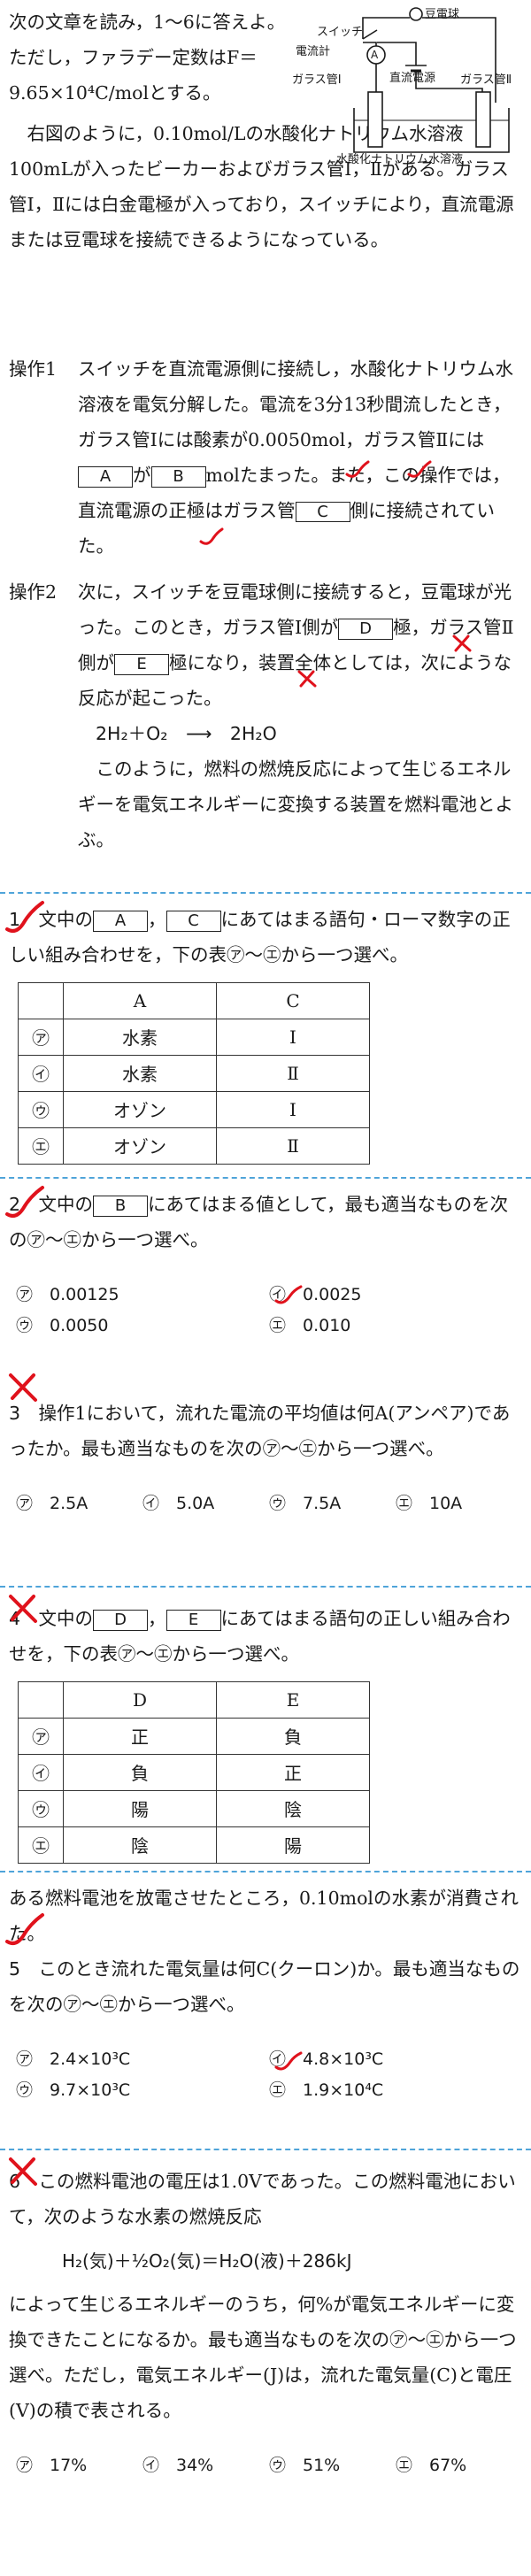 Image resolution: width=531 pixels, height=2576 pixels. What do you see at coordinates (199, 733) in the screenshot?
I see `equation-arrow: ⟶` at bounding box center [199, 733].